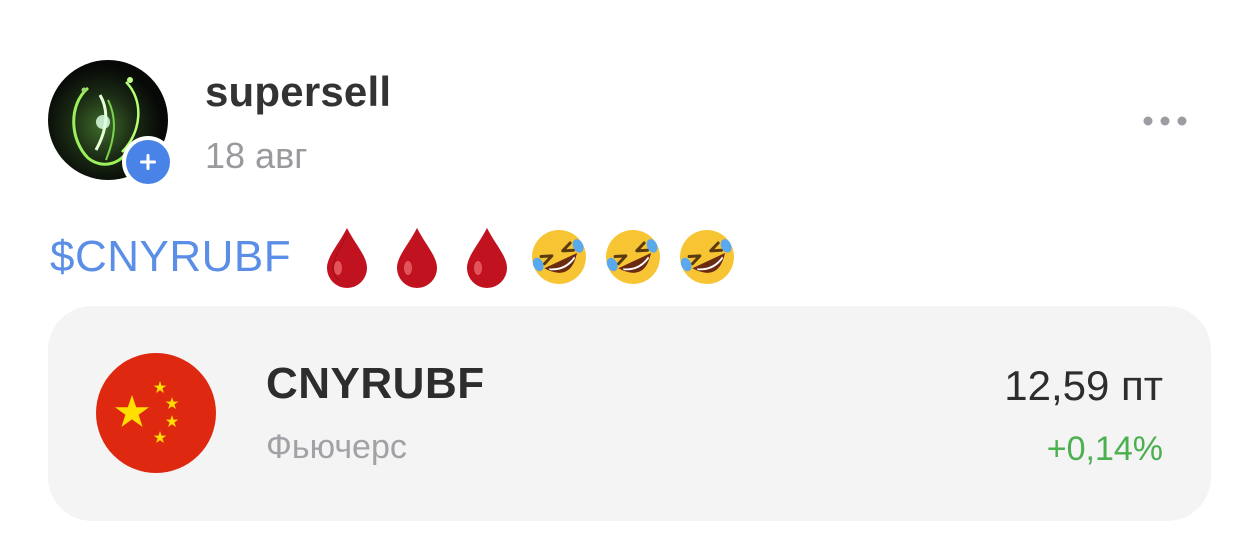 The height and width of the screenshot is (539, 1260). I want to click on plus-icon, so click(148, 162).